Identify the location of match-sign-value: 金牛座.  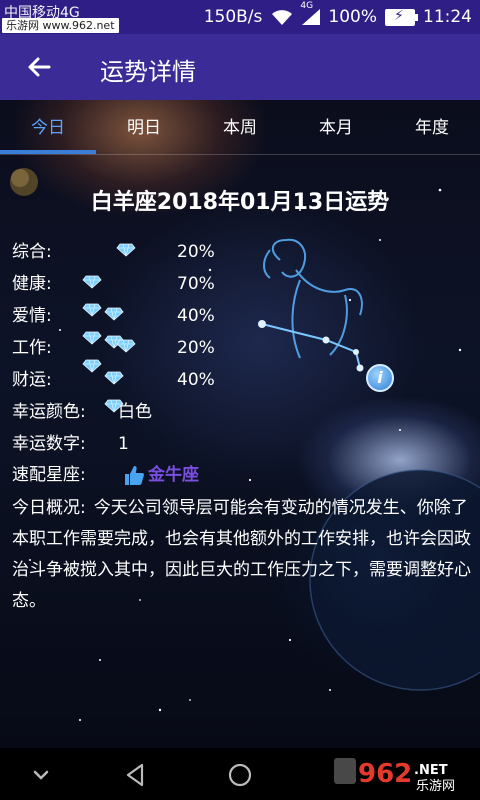
(173, 475).